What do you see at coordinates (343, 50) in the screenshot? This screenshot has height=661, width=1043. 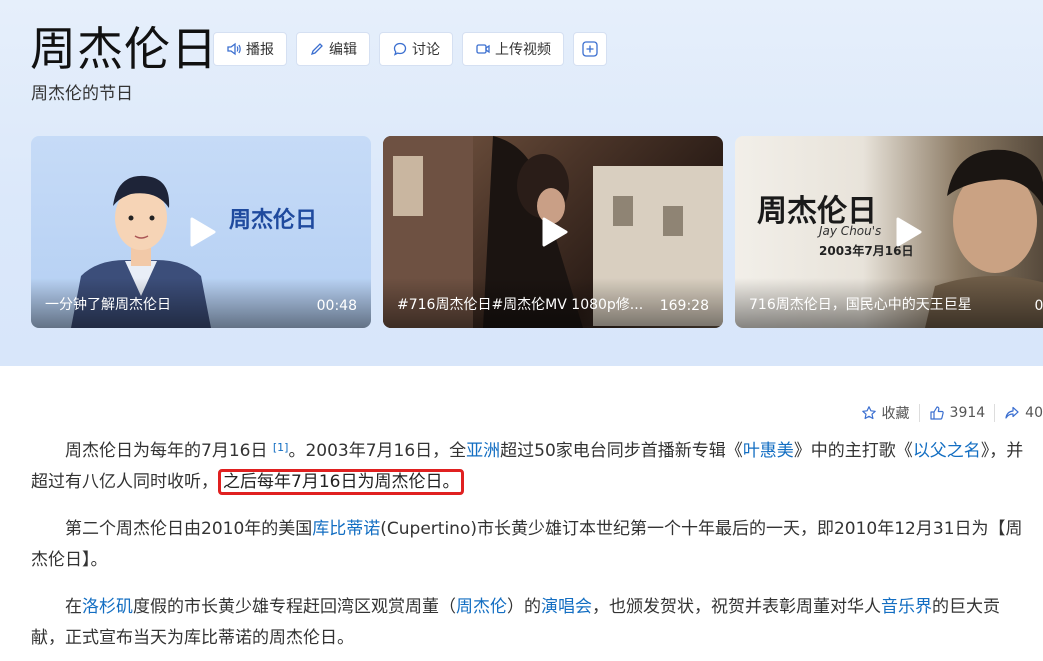 I see `edit-label: 编辑` at bounding box center [343, 50].